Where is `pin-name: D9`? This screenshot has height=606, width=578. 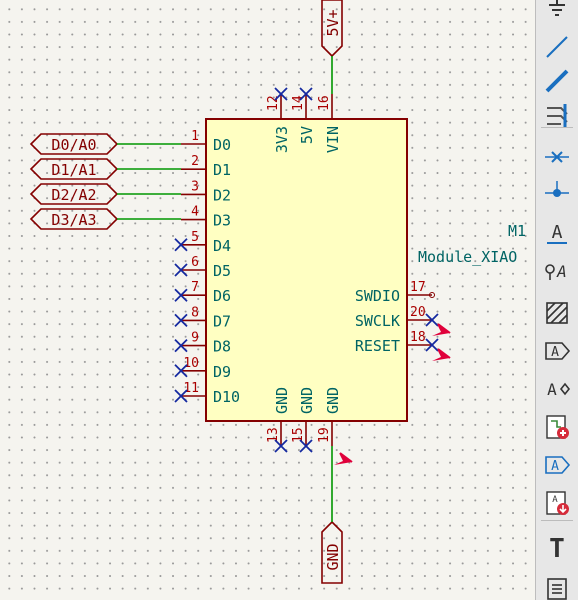
pin-name: D9 is located at coordinates (222, 372).